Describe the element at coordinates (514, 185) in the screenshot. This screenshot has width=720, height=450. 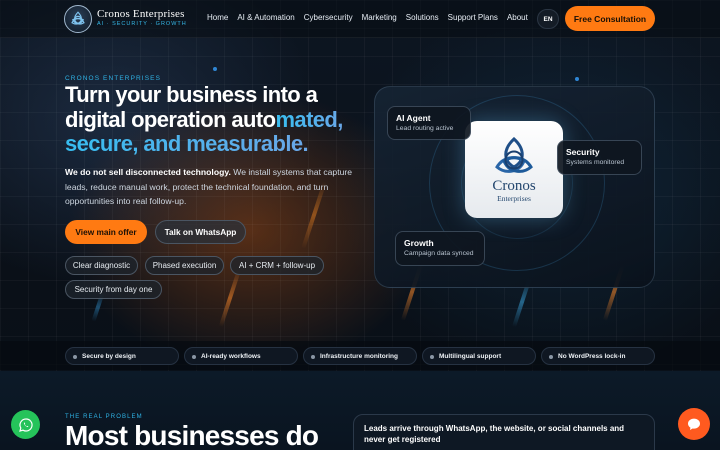
I see `center-logo-name: Cronos` at that location.